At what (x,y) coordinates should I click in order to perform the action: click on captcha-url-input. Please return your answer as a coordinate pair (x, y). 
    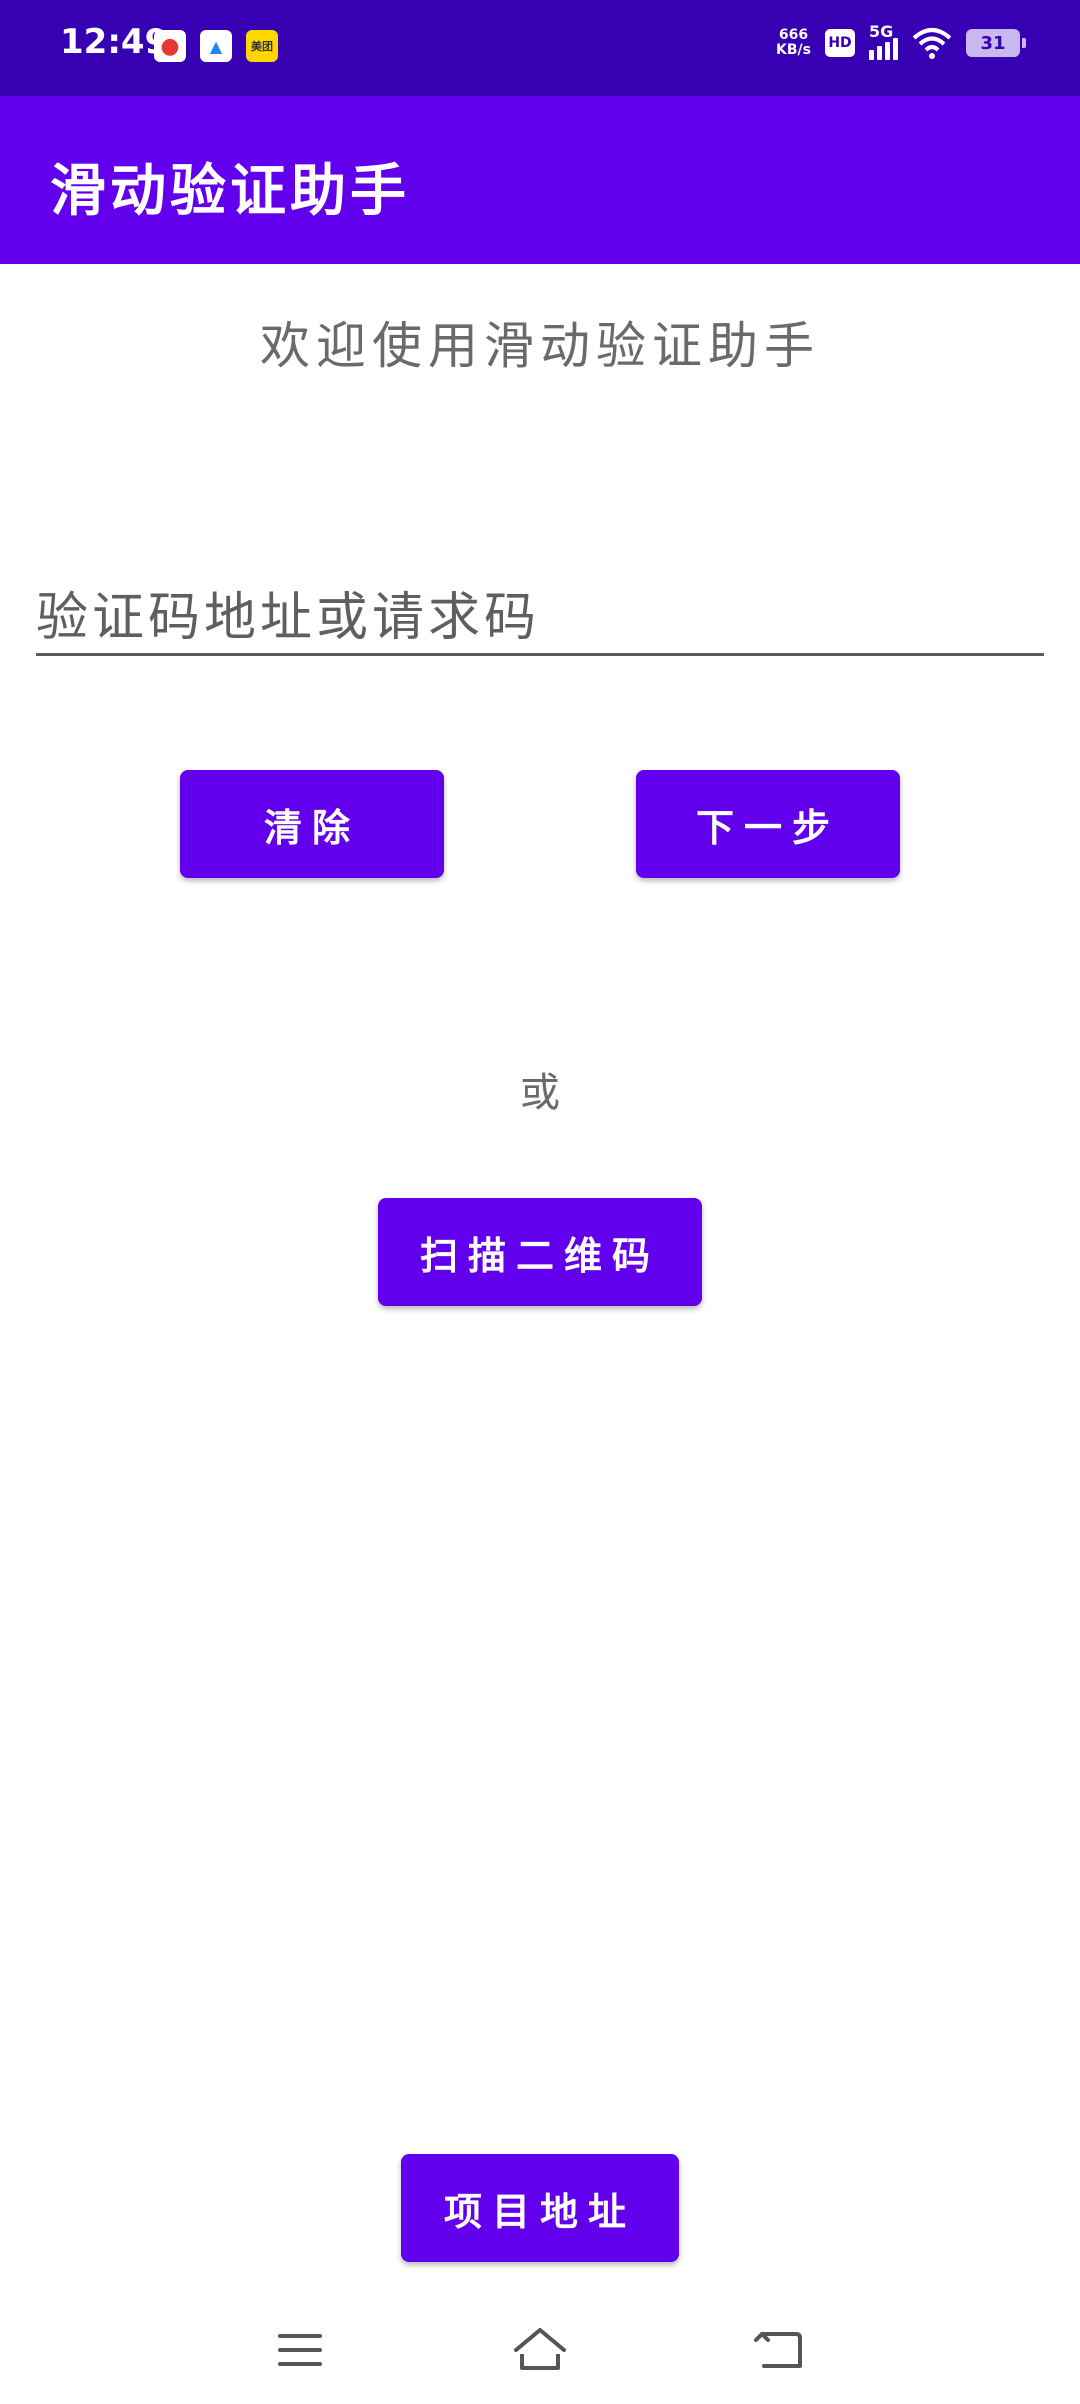
    Looking at the image, I should click on (540, 617).